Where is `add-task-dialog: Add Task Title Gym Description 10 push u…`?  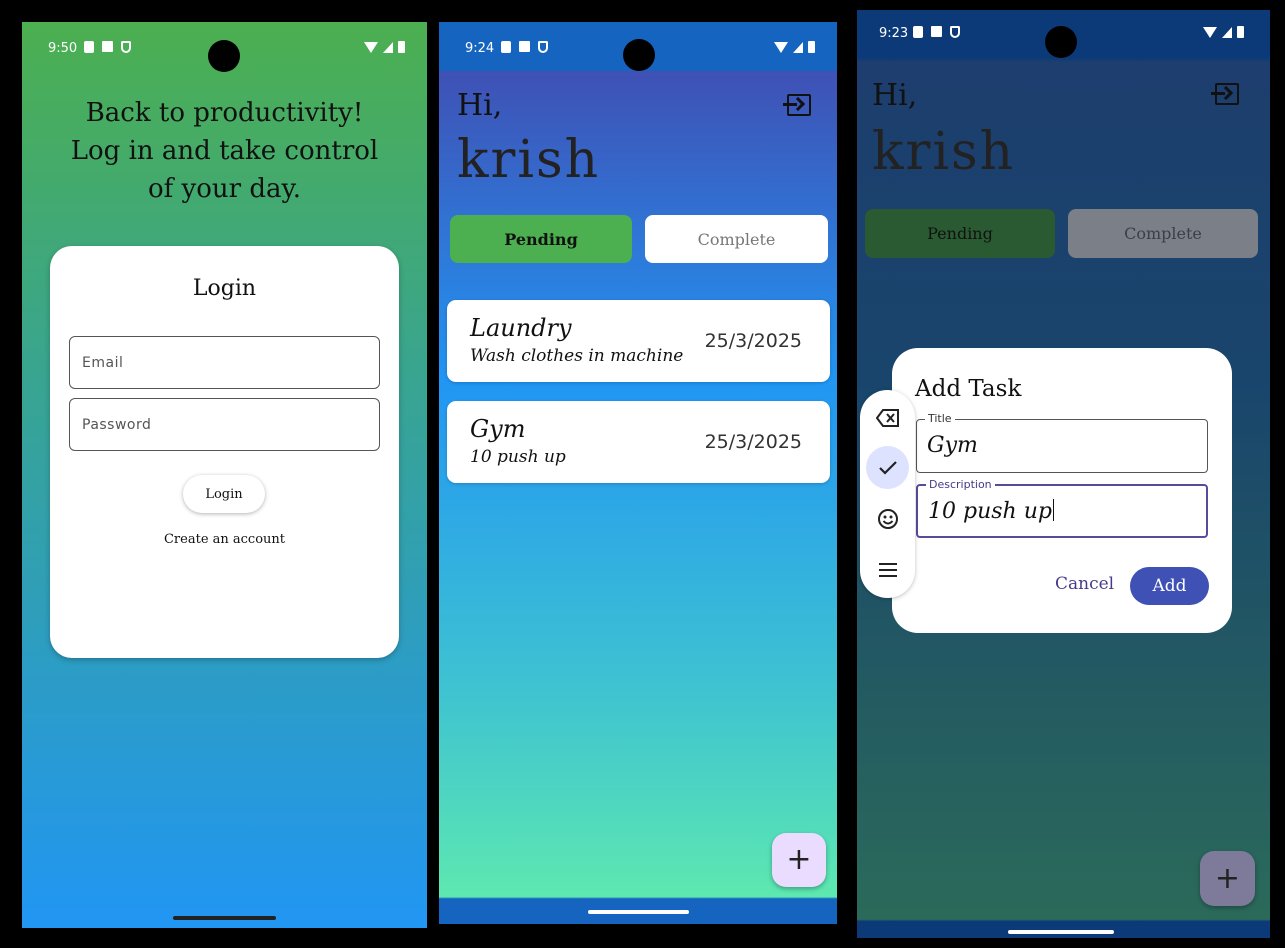
add-task-dialog: Add Task Title Gym Description 10 push u… is located at coordinates (1062, 490).